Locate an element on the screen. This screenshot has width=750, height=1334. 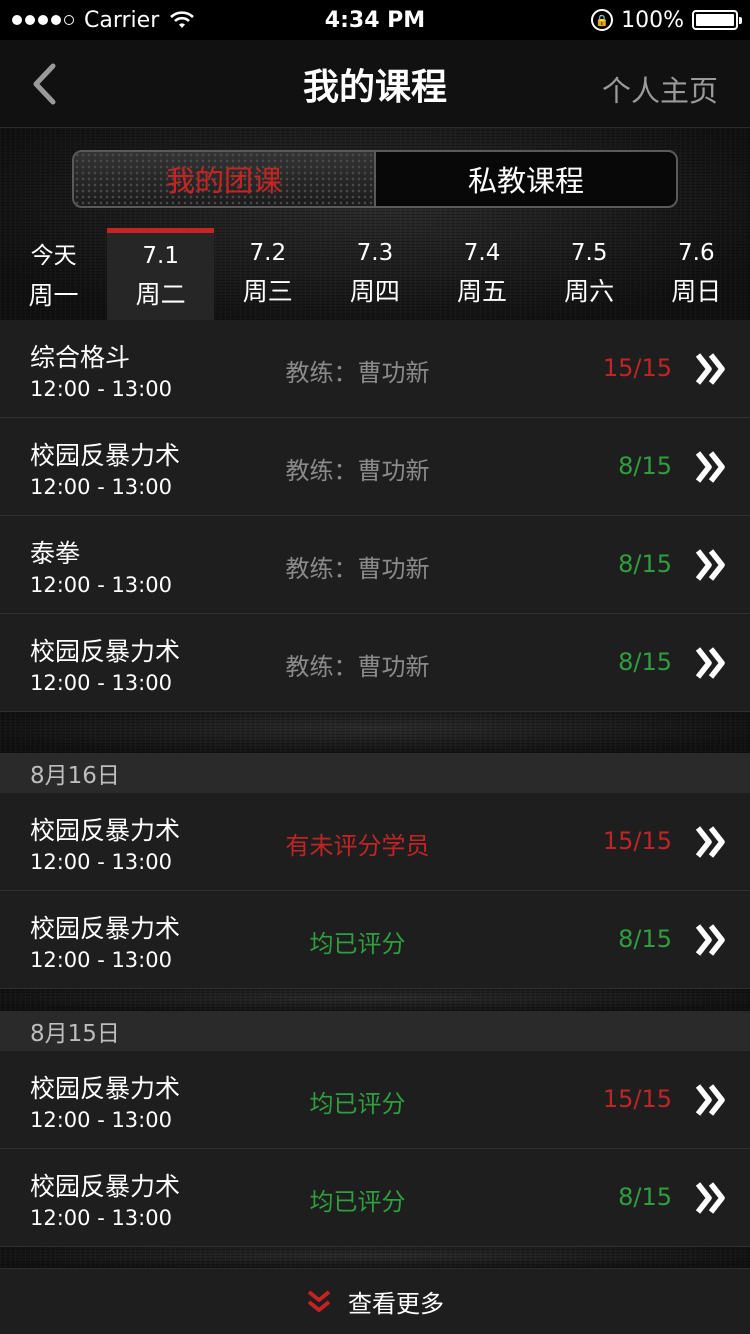
day-tab-selected: 7.1 周二 is located at coordinates (161, 274).